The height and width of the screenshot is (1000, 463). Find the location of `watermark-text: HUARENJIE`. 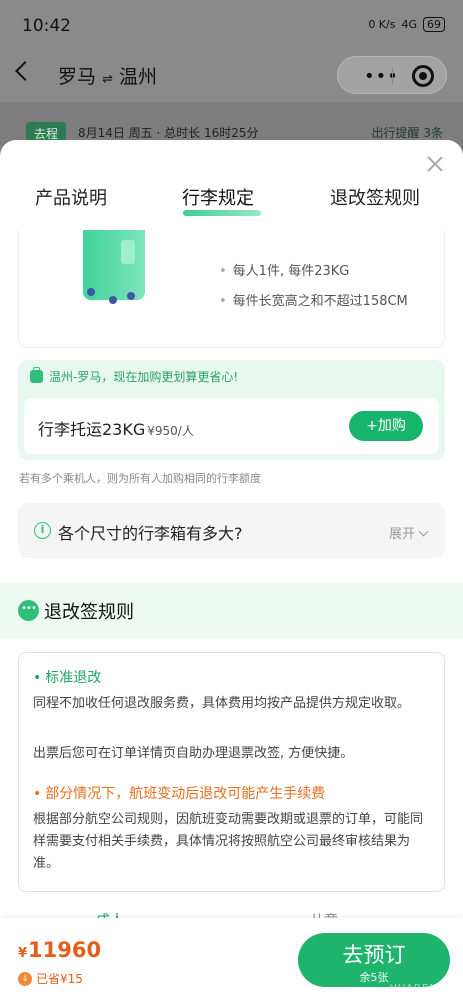

watermark-text: HUARENJIE is located at coordinates (421, 988).